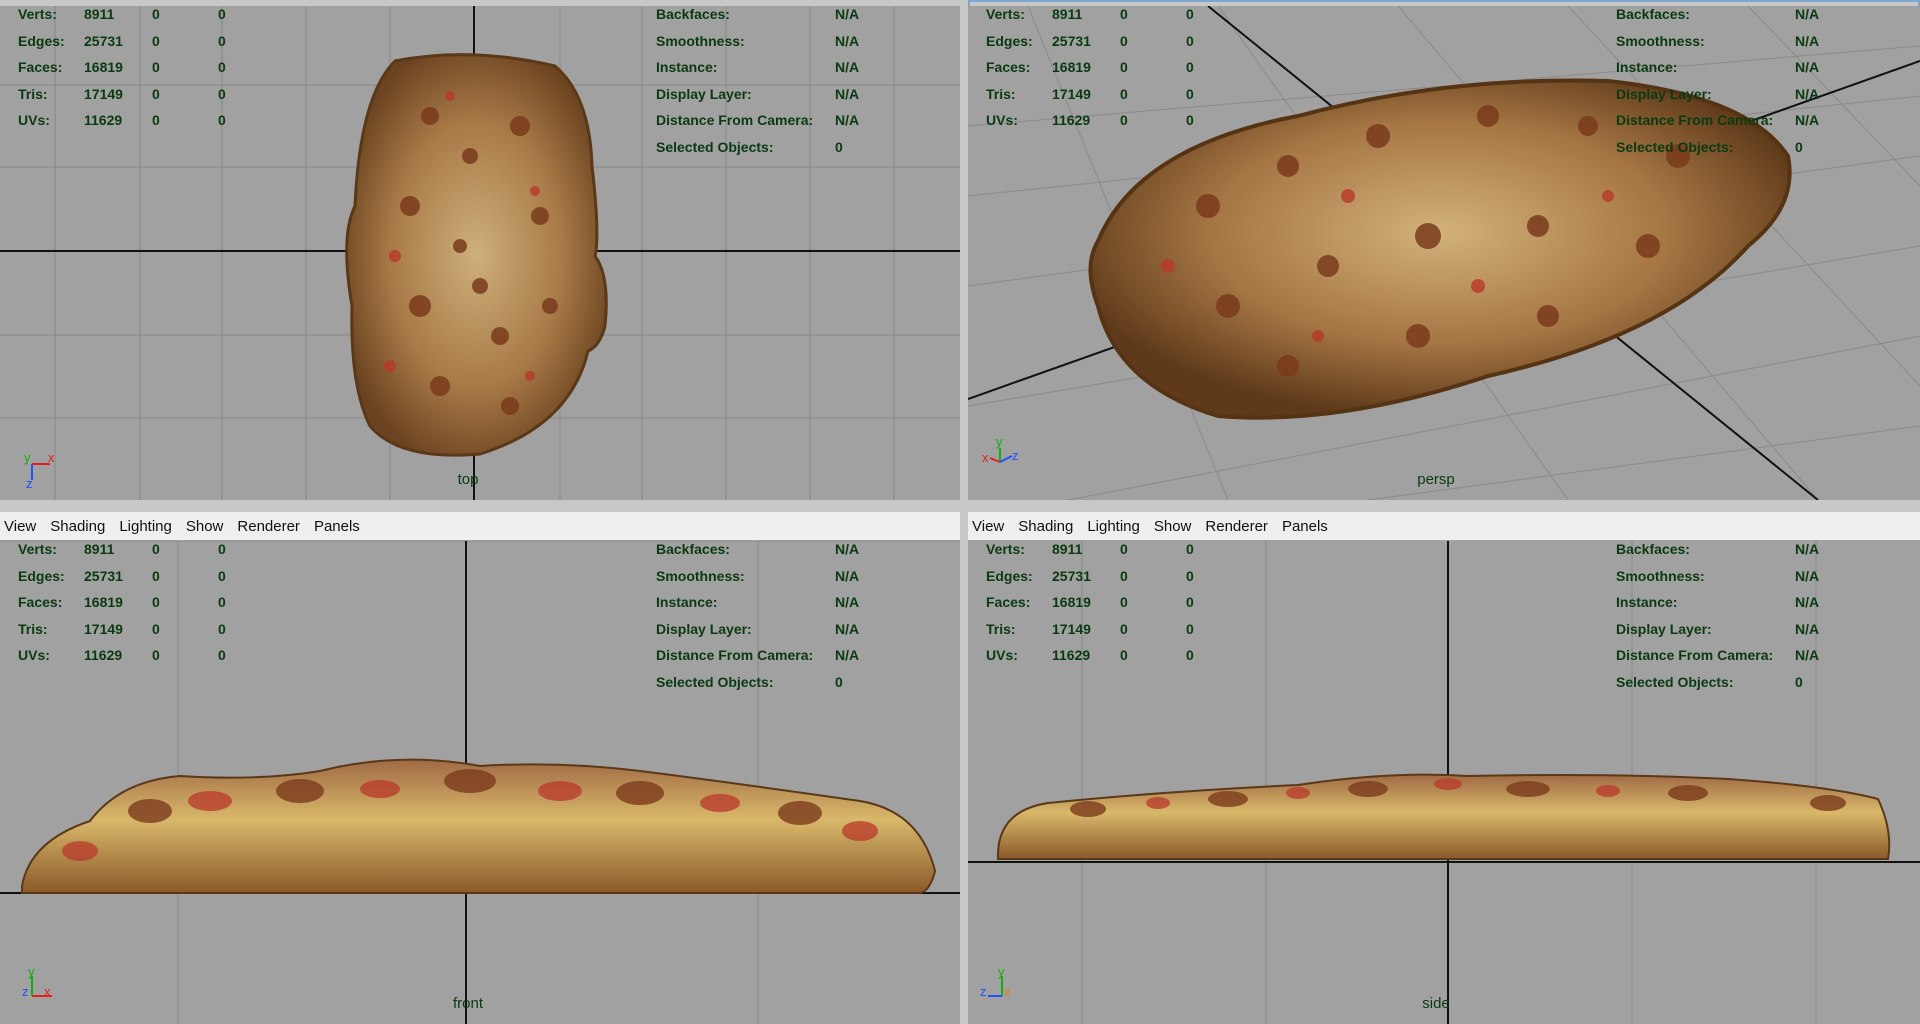 This screenshot has height=1024, width=1920. Describe the element at coordinates (1436, 1003) in the screenshot. I see `camera-label-side: side` at that location.